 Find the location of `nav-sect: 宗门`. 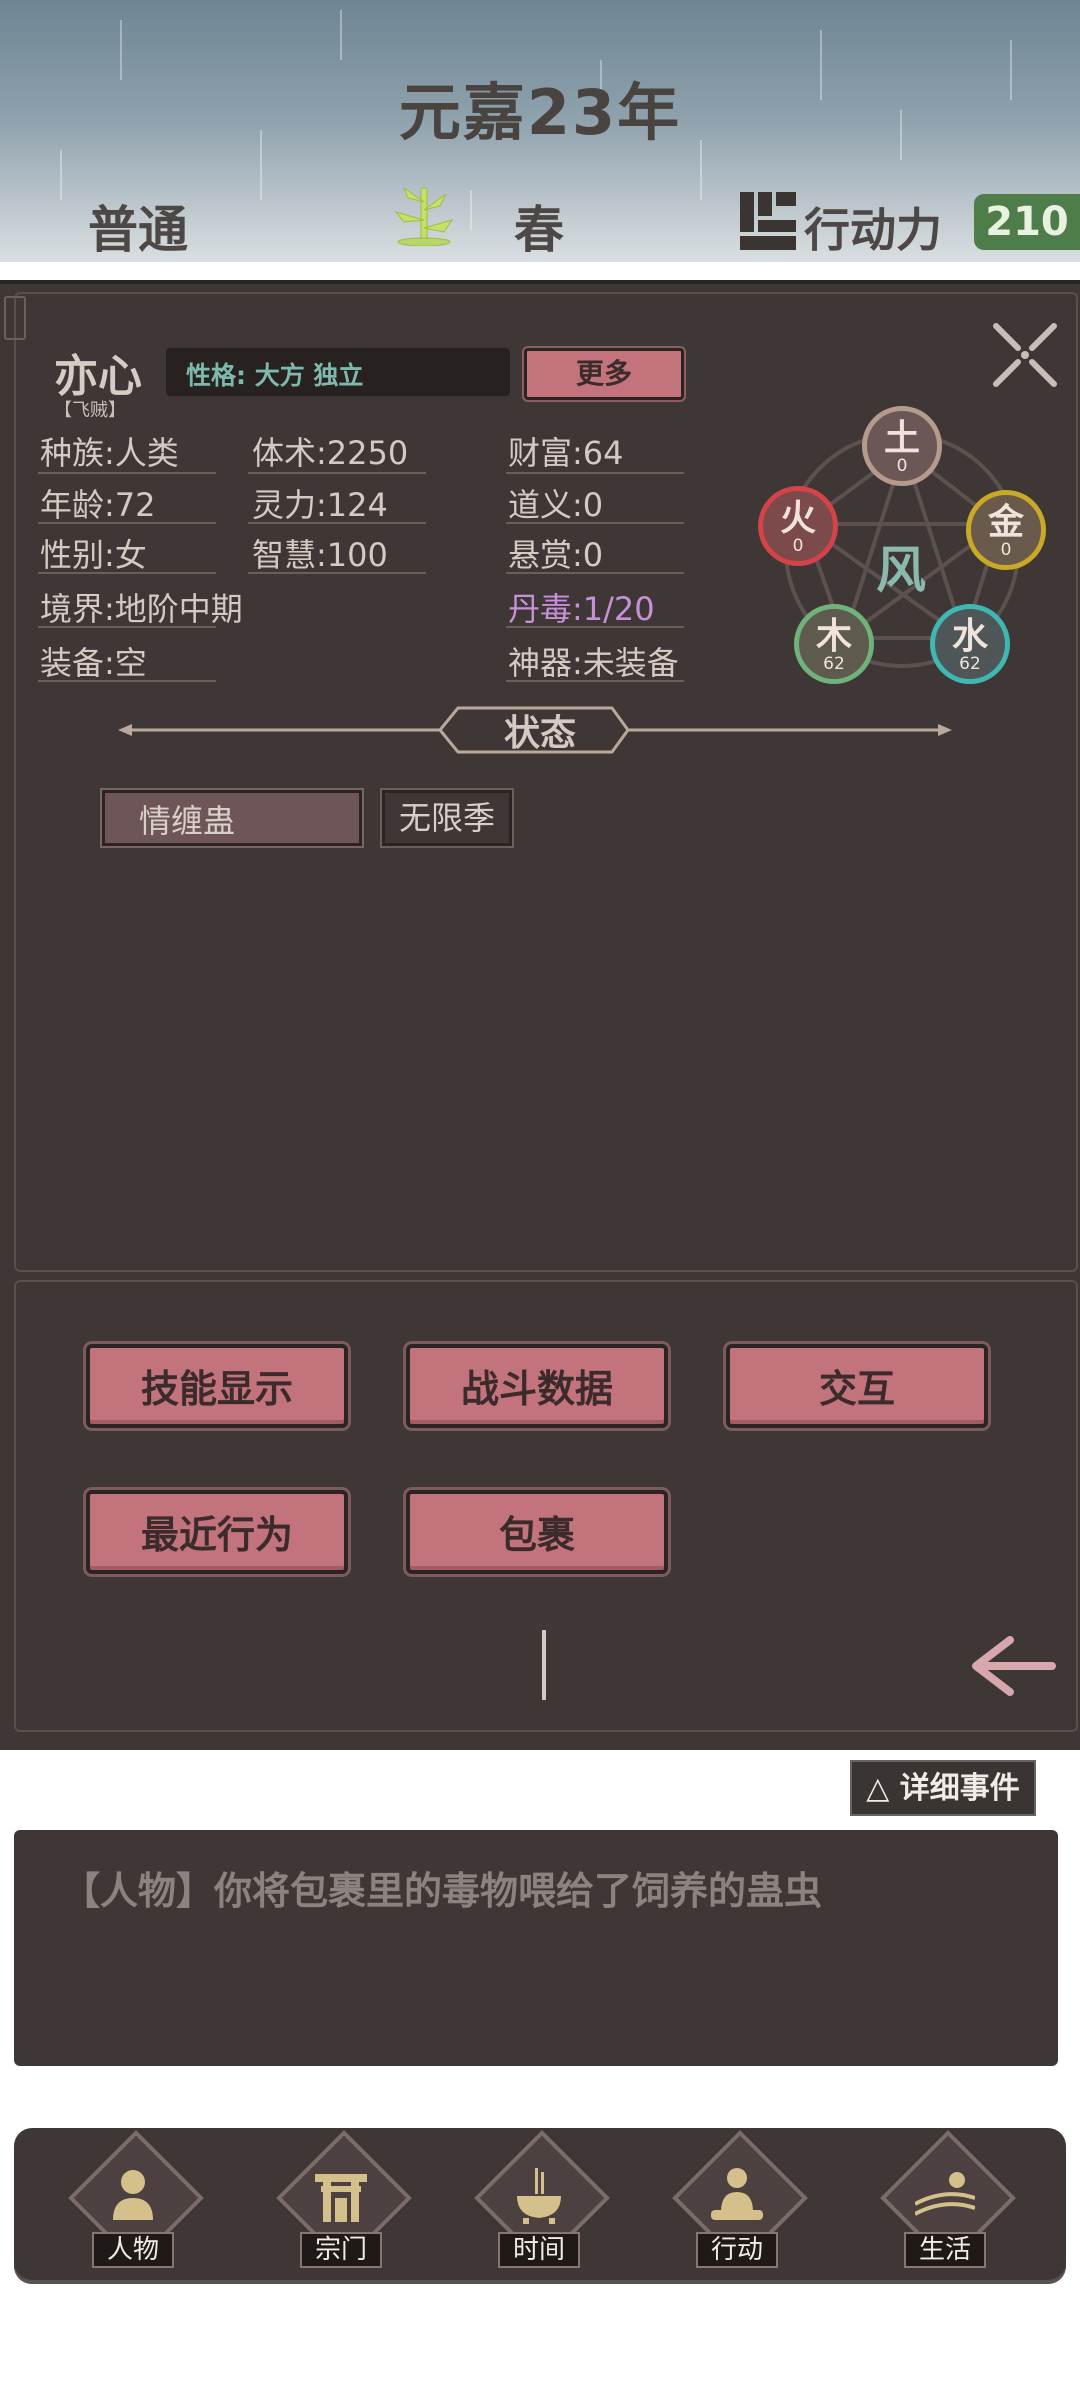

nav-sect: 宗门 is located at coordinates (341, 2203).